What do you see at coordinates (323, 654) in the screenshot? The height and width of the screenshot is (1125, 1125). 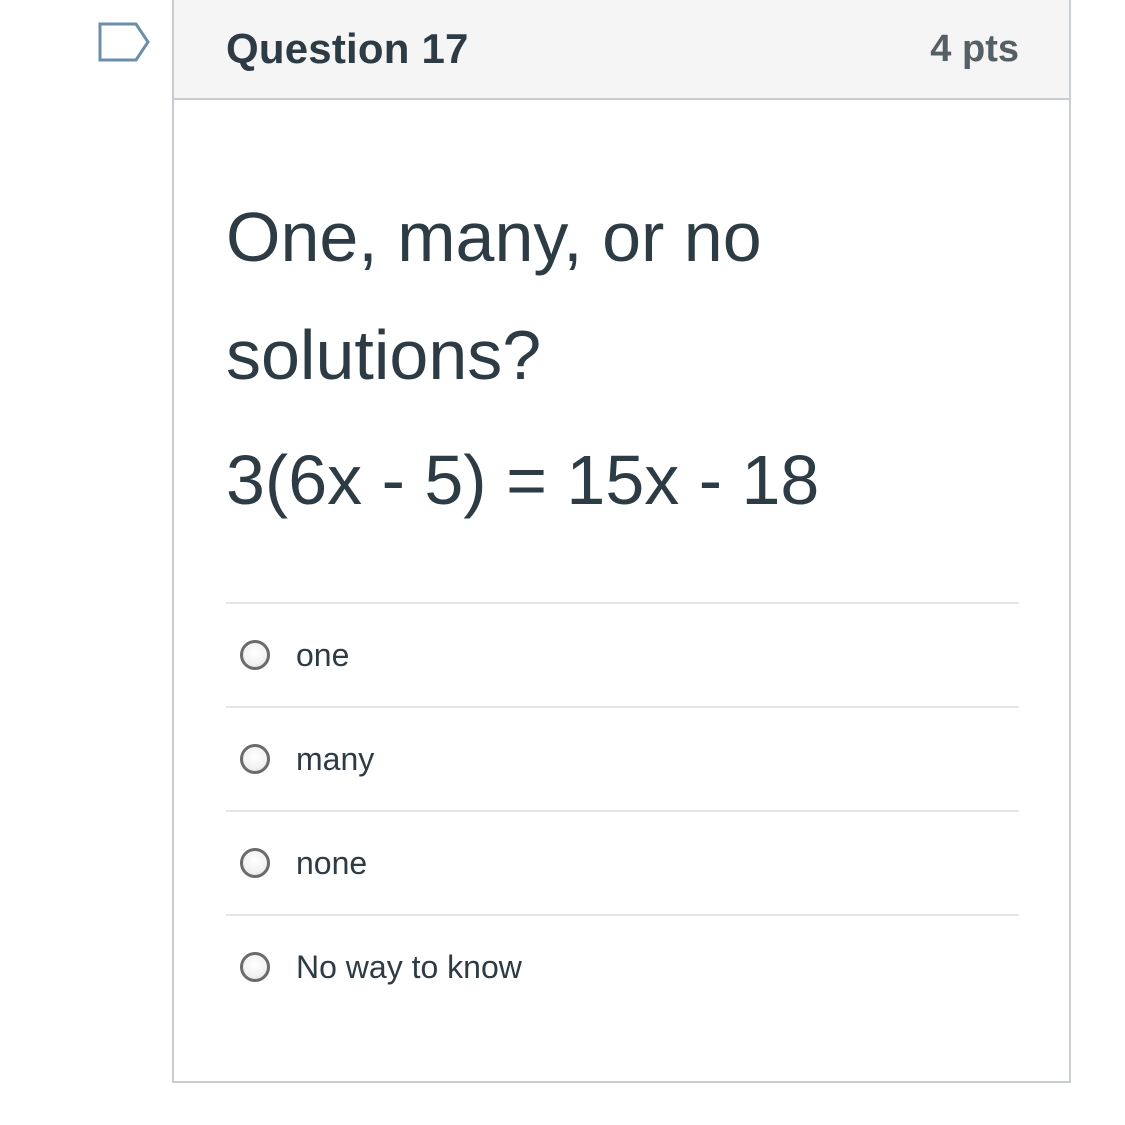 I see `answer-label: one` at bounding box center [323, 654].